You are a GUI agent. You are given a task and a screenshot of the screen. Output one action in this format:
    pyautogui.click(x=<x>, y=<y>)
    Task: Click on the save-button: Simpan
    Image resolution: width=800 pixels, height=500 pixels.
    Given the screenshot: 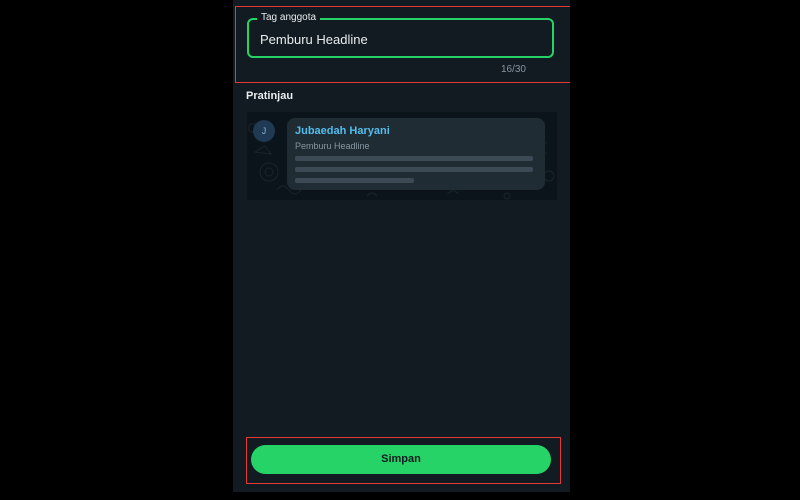 What is the action you would take?
    pyautogui.click(x=401, y=459)
    